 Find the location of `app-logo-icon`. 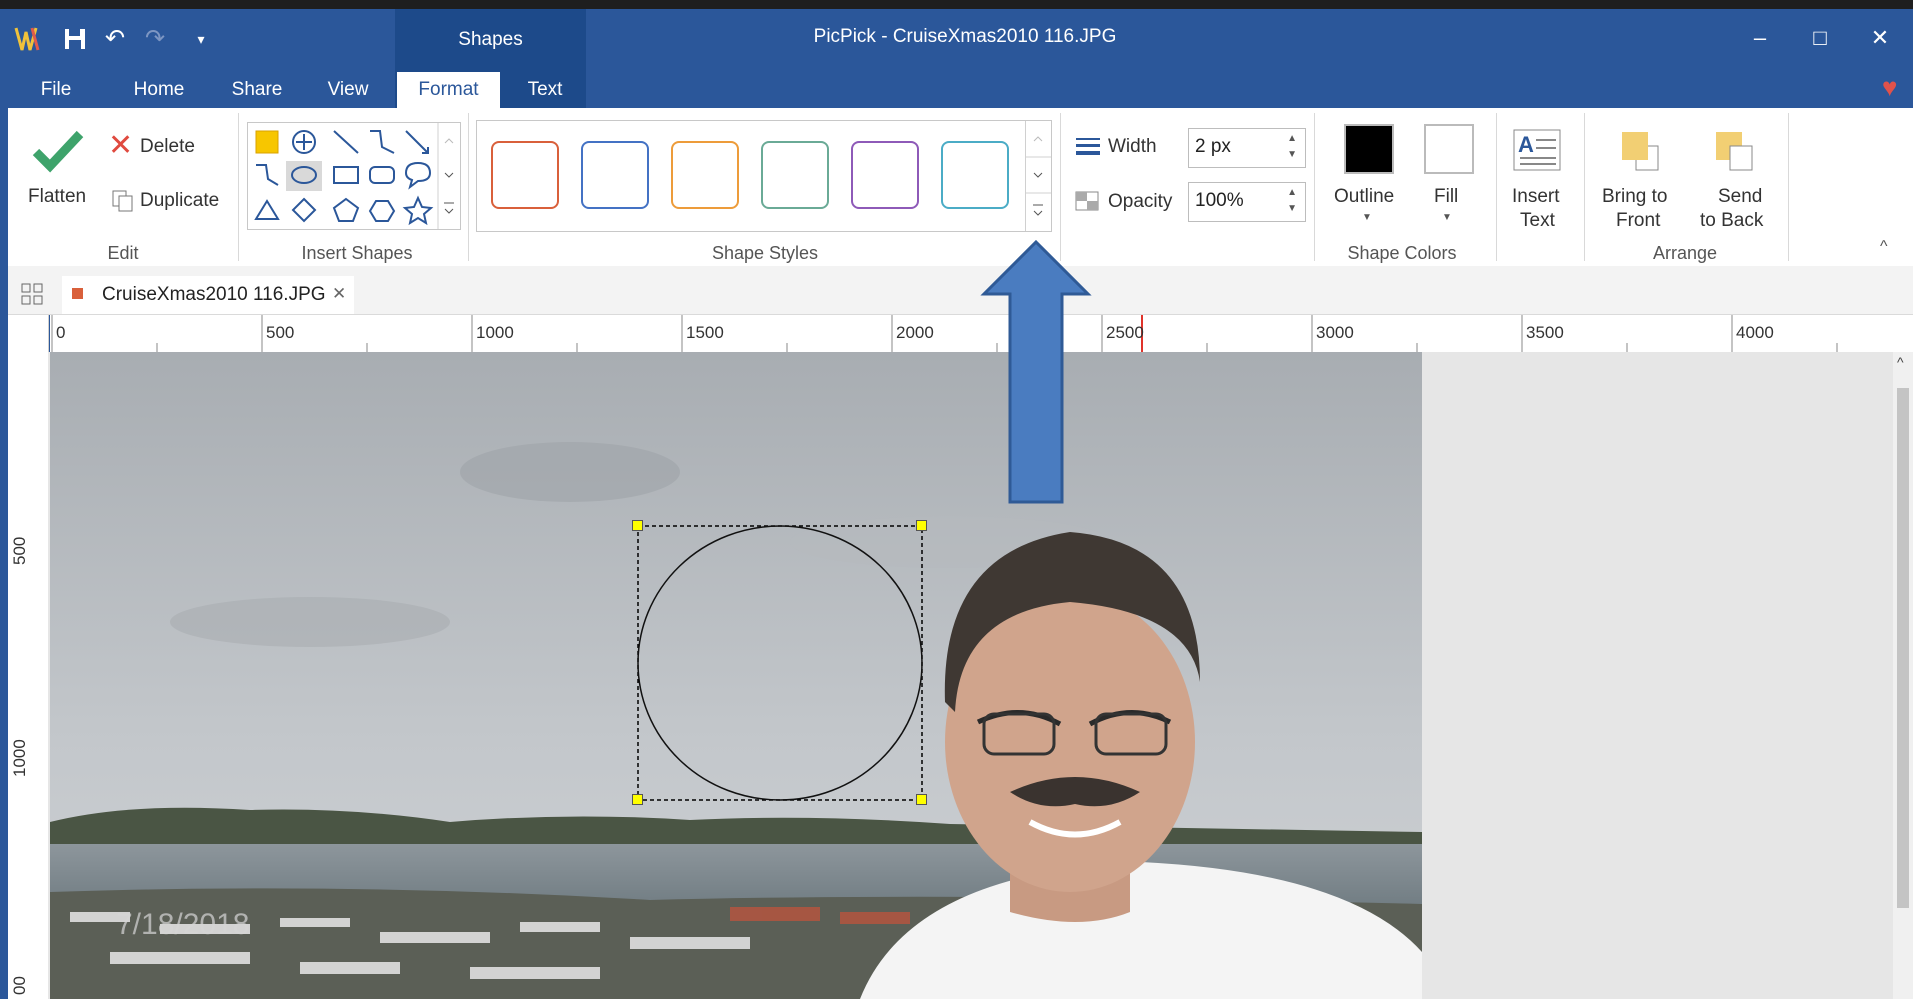

app-logo-icon is located at coordinates (29, 39).